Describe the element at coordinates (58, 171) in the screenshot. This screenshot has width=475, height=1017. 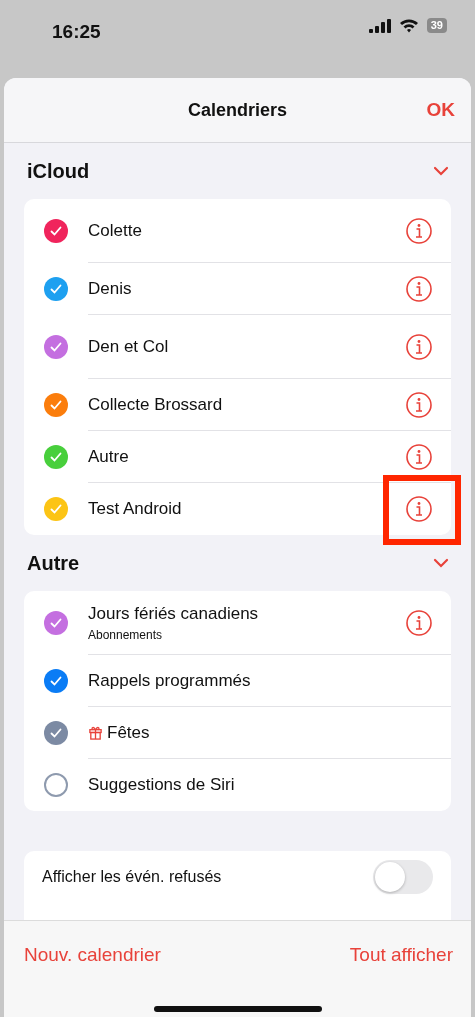
I see `section-title: iCloud` at that location.